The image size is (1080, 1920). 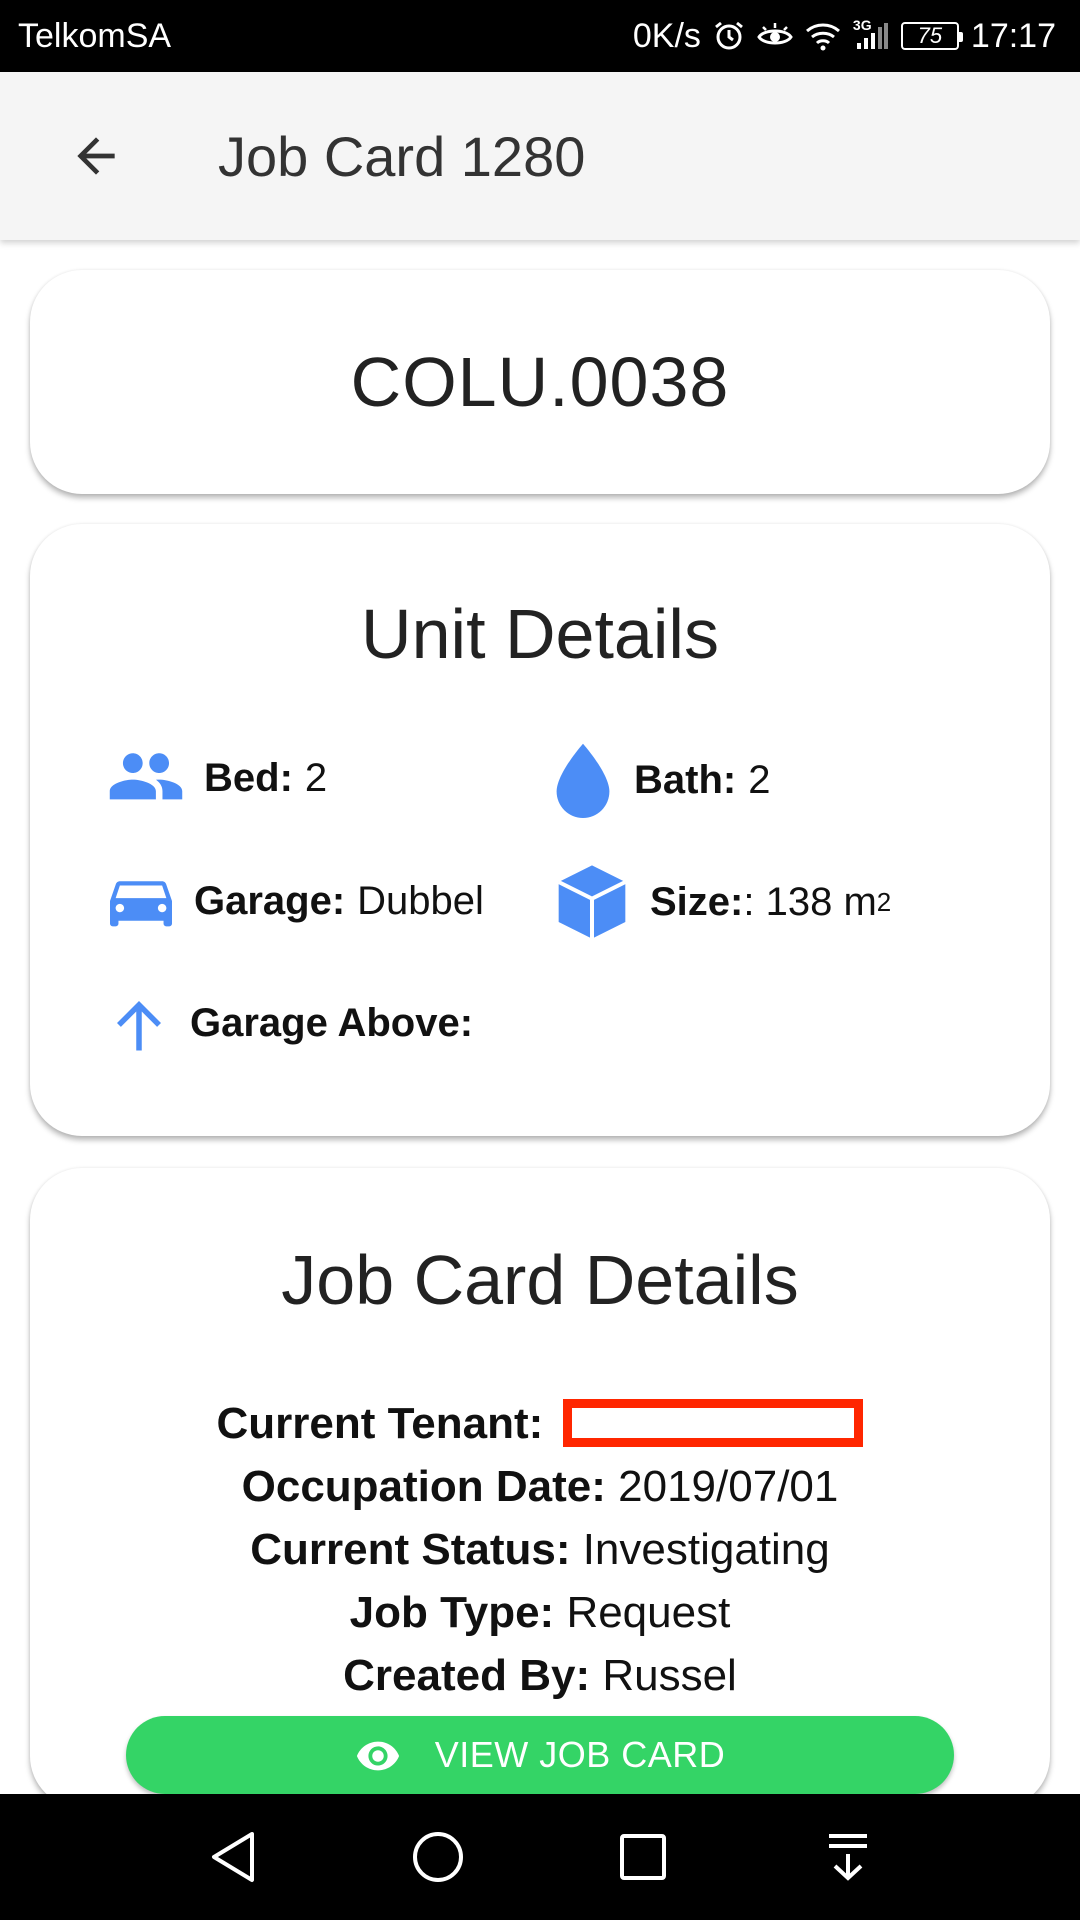 What do you see at coordinates (669, 1675) in the screenshot?
I see `created-by-value: Russel` at bounding box center [669, 1675].